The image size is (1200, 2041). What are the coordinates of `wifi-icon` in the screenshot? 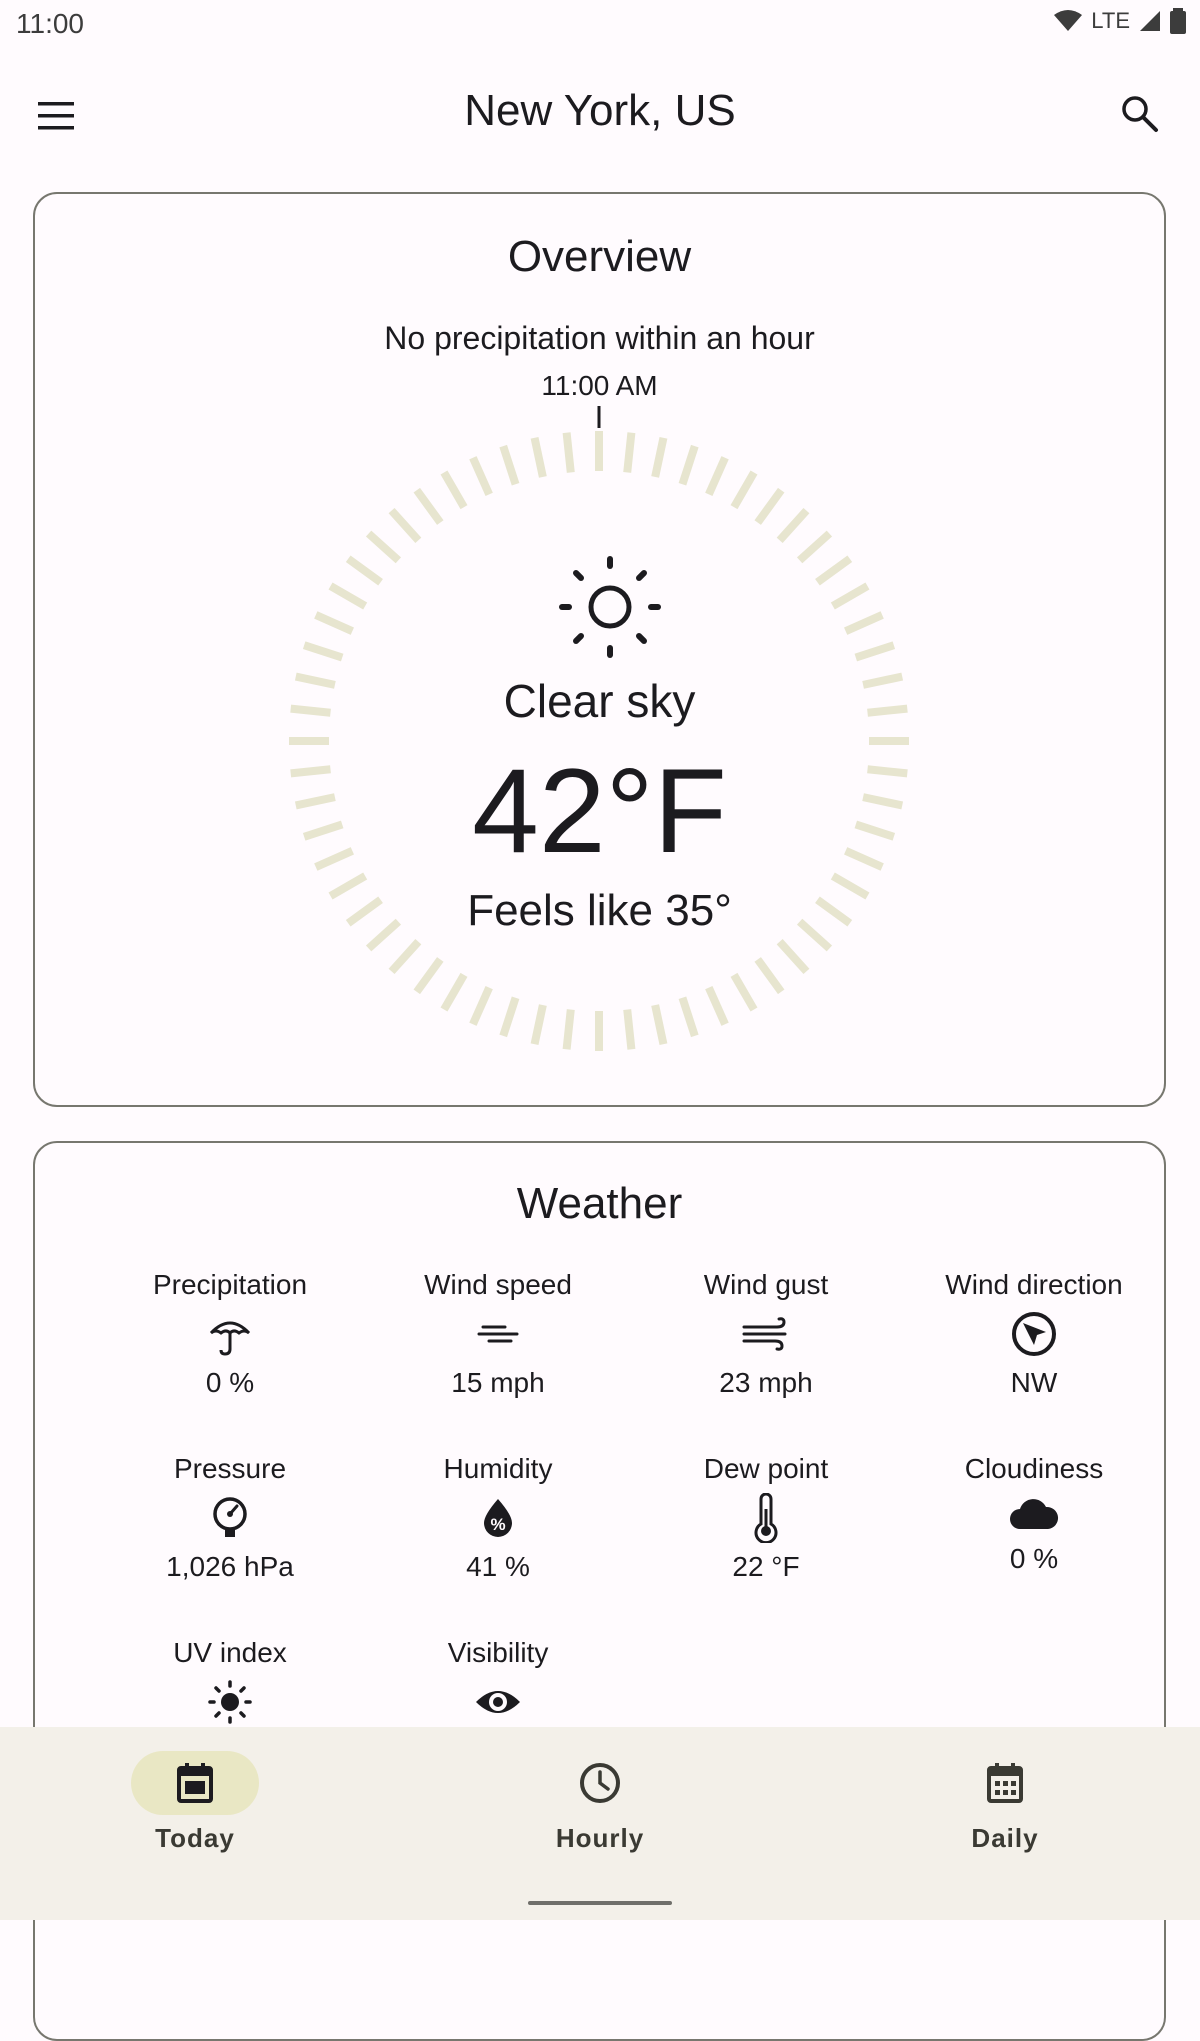 It's located at (1068, 20).